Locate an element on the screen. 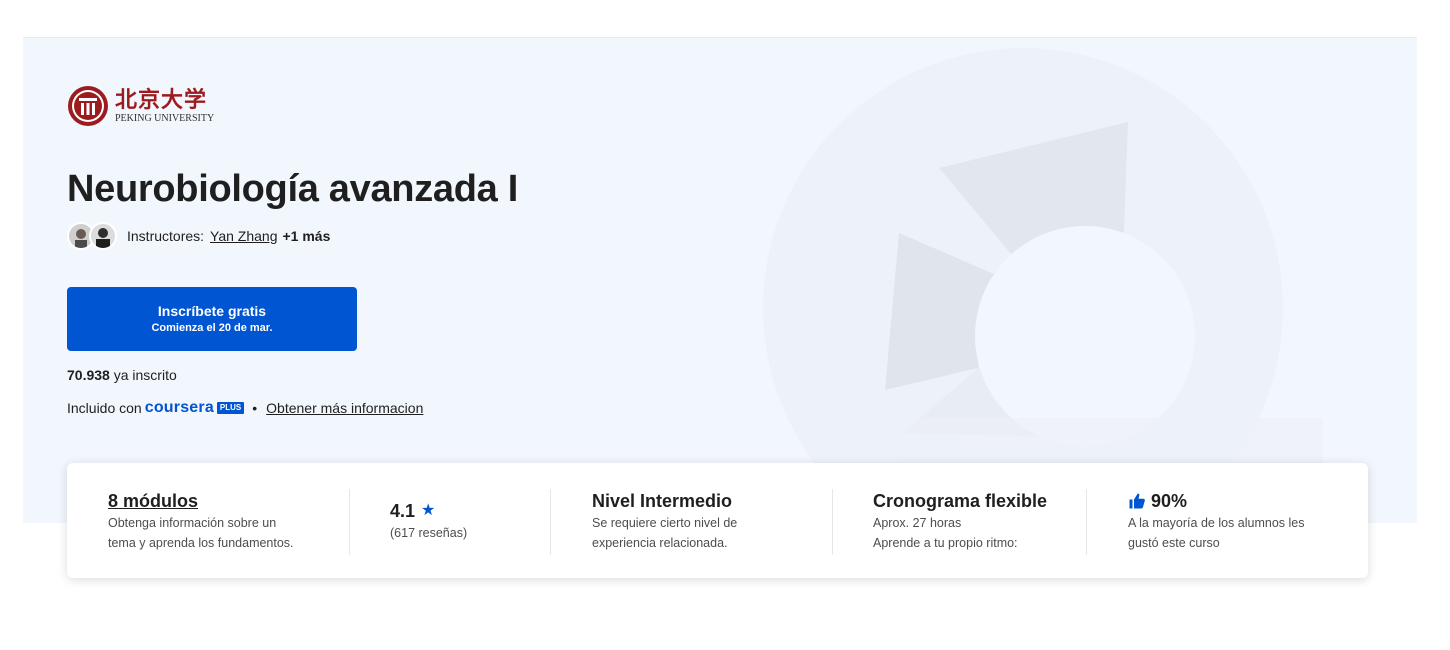 This screenshot has width=1450, height=650. rating-value: 4.1 is located at coordinates (403, 511).